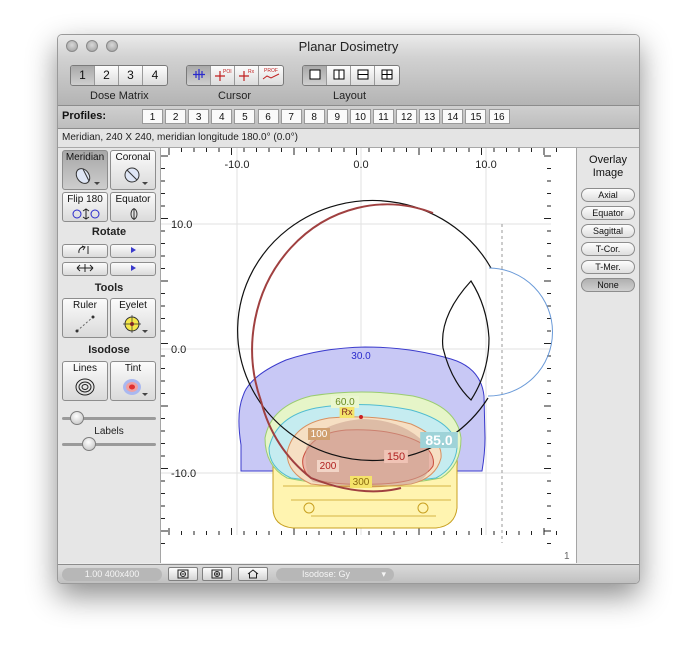 Image resolution: width=695 pixels, height=662 pixels. Describe the element at coordinates (199, 116) in the screenshot. I see `profile-button-3: 3` at that location.